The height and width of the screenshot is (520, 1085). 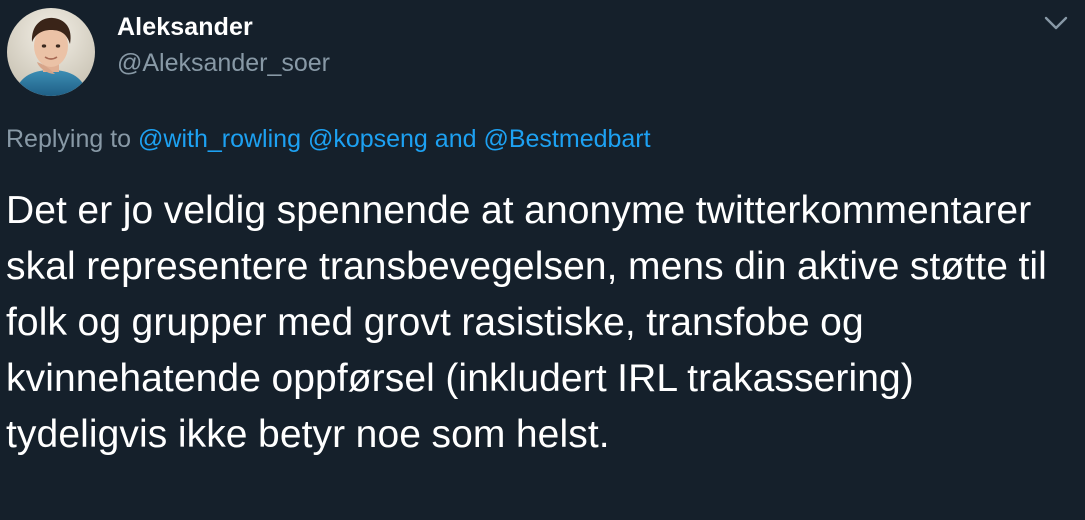 I want to click on chevron-down-icon, so click(x=1056, y=23).